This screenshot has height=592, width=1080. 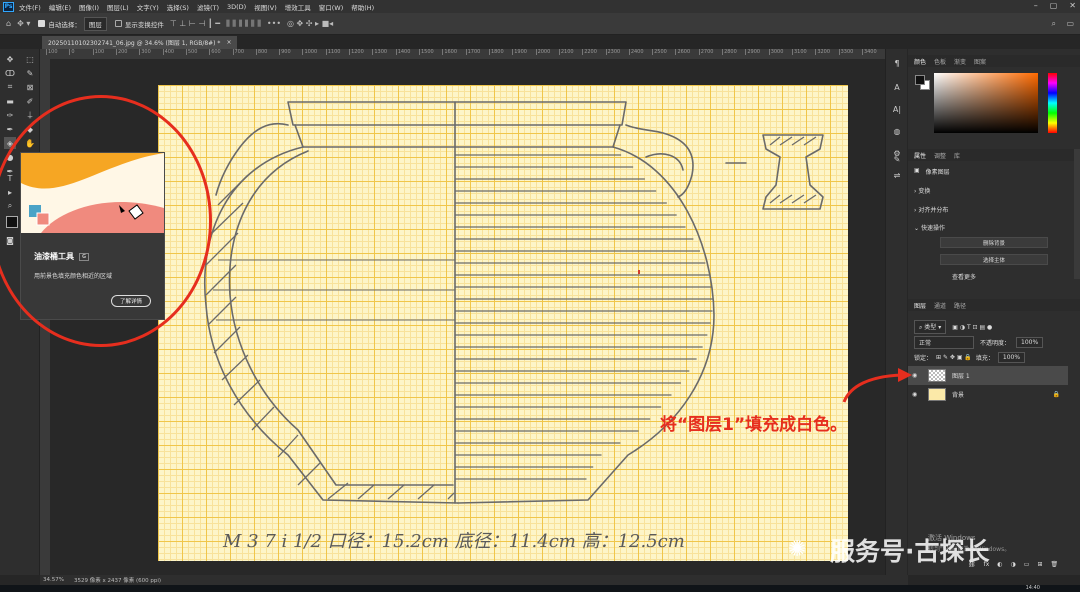 What do you see at coordinates (639, 272) in the screenshot?
I see `red-dot` at bounding box center [639, 272].